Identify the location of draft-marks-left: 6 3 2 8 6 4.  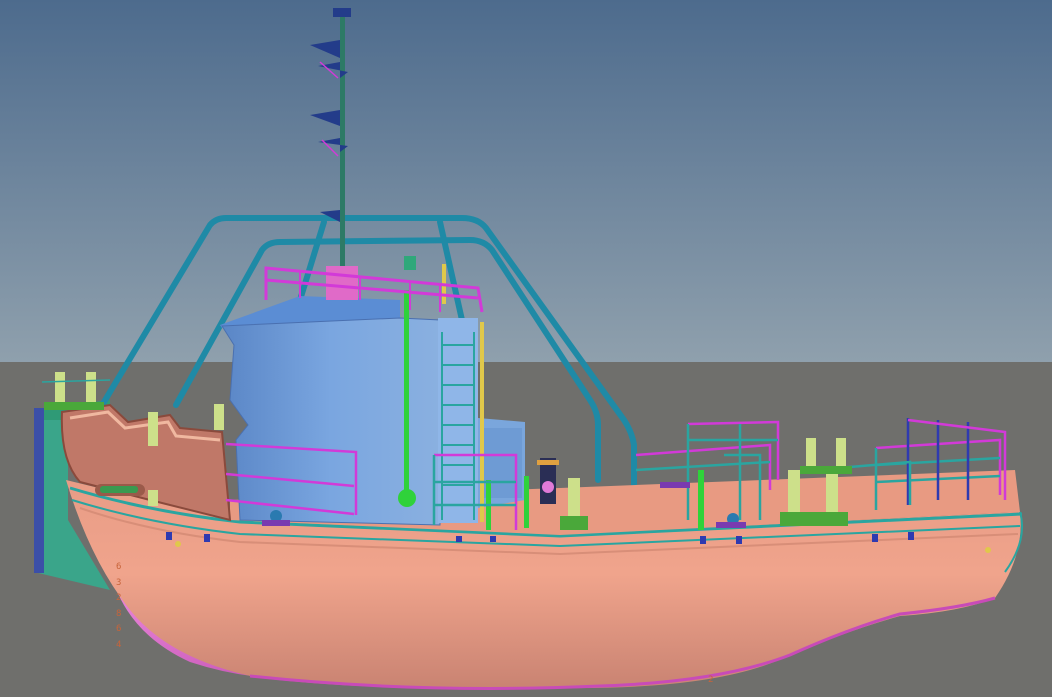
(126, 606).